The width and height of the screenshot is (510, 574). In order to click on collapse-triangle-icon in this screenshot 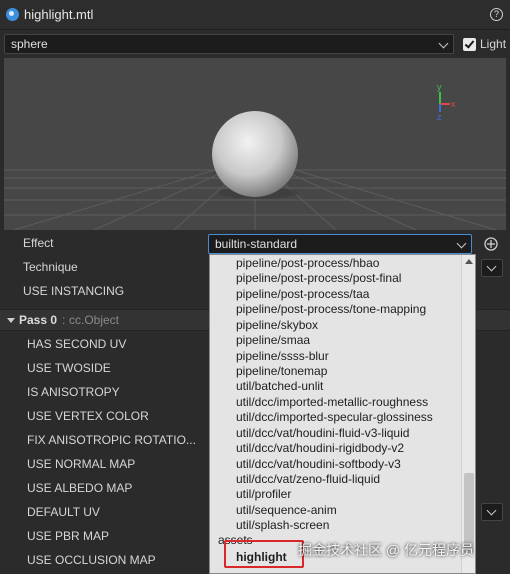, I will do `click(11, 320)`.